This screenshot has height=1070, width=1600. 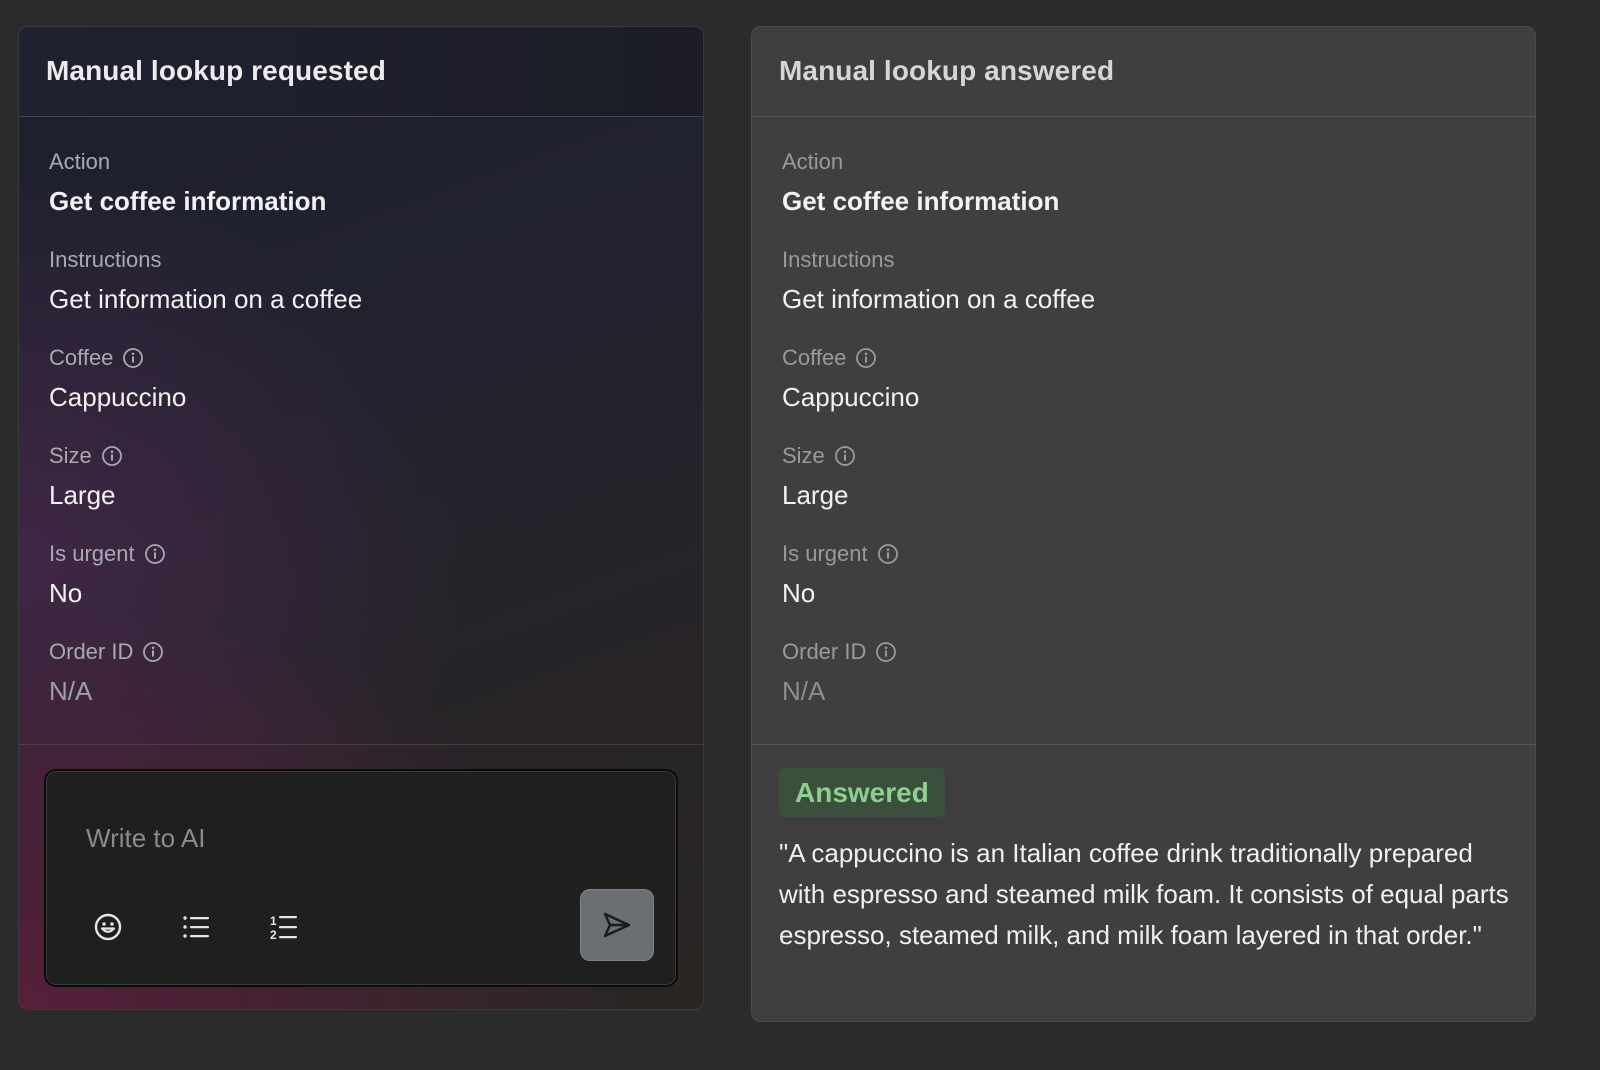 I want to click on card-header: Manual lookup answered, so click(x=1143, y=72).